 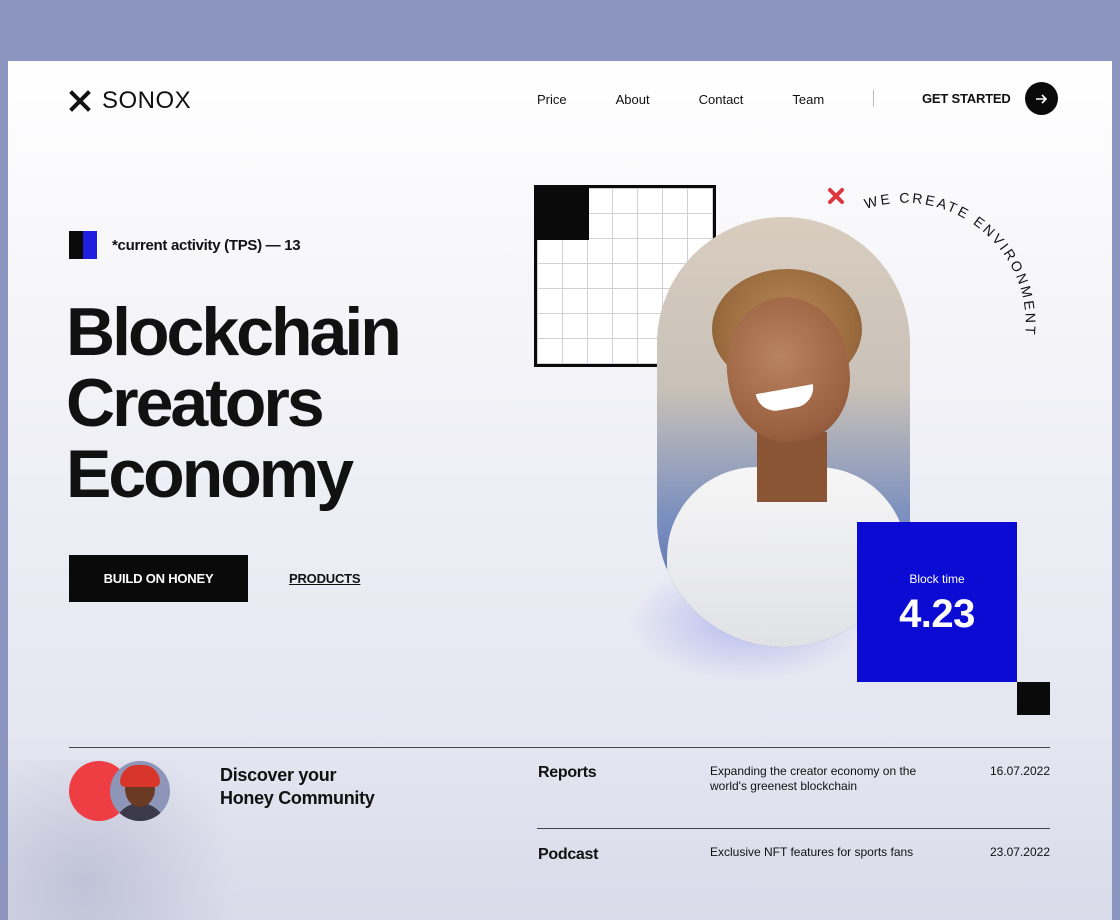 What do you see at coordinates (147, 100) in the screenshot?
I see `brand-name: SONOX` at bounding box center [147, 100].